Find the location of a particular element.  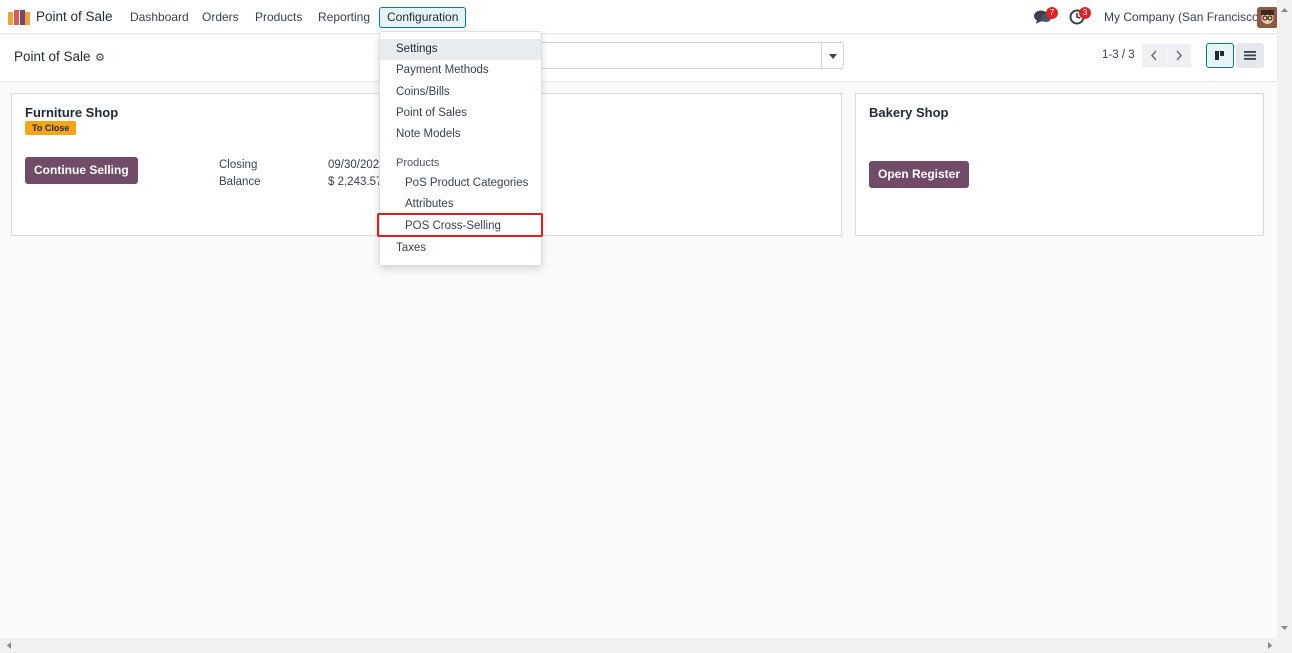

menu-item-taxes: Taxes is located at coordinates (460, 248).